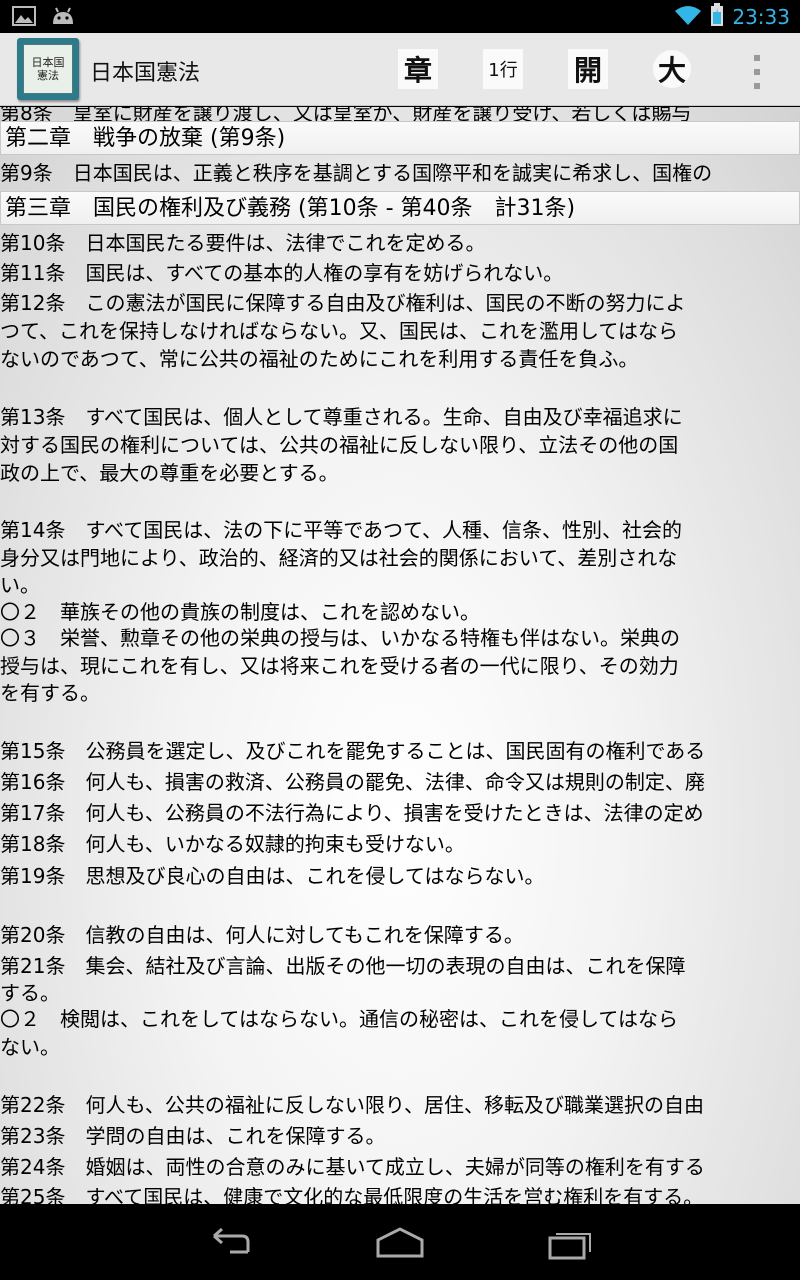 Image resolution: width=800 pixels, height=1280 pixels. What do you see at coordinates (319, 359) in the screenshot?
I see `article-line: ないのであつて、常に公共の福祉のためにこれを利用する責任を負ふ。` at bounding box center [319, 359].